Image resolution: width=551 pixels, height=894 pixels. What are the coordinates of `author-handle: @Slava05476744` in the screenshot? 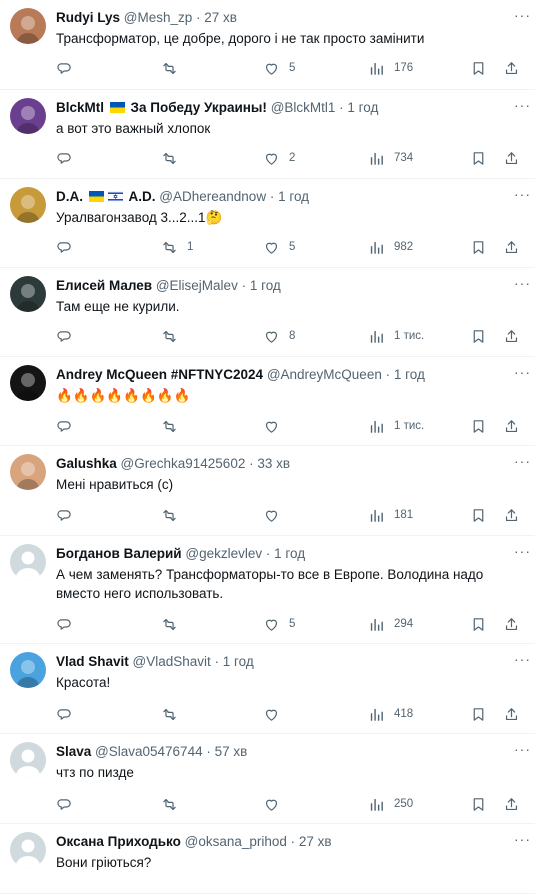 It's located at (149, 751).